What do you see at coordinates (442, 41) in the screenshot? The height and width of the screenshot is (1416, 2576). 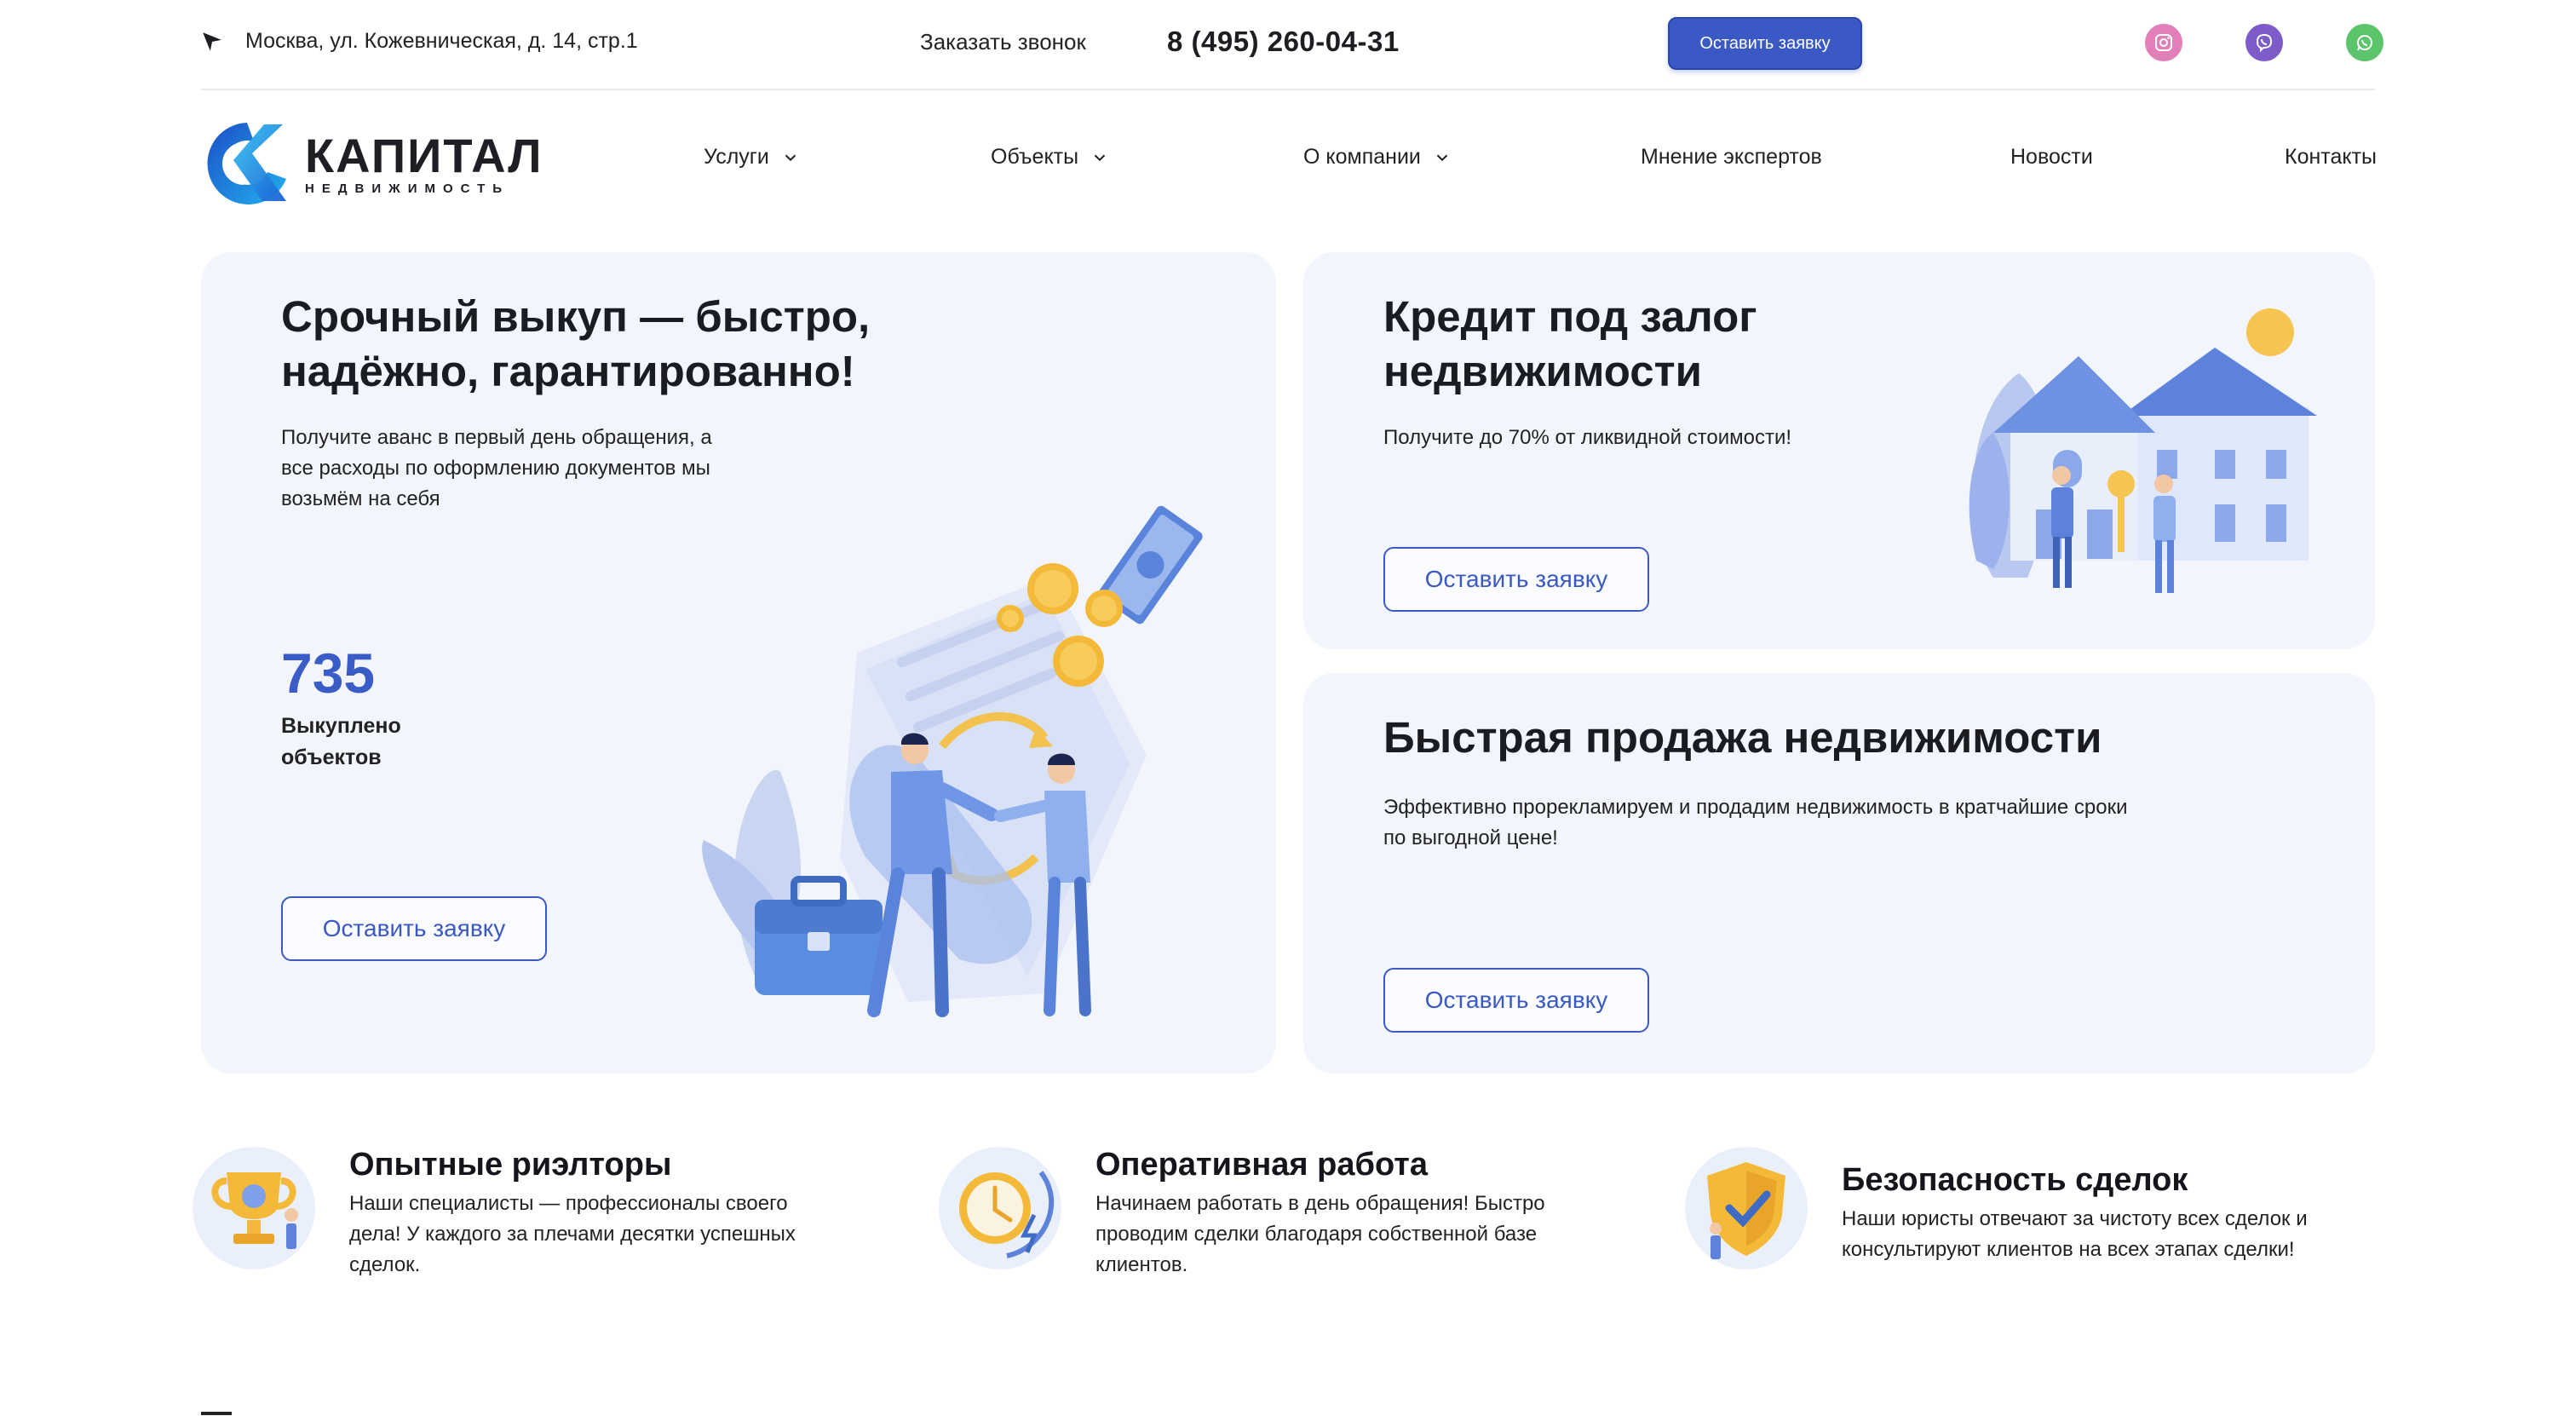 I see `address-text: Москва, ул. Кожевническая, д. 14, стр.1` at bounding box center [442, 41].